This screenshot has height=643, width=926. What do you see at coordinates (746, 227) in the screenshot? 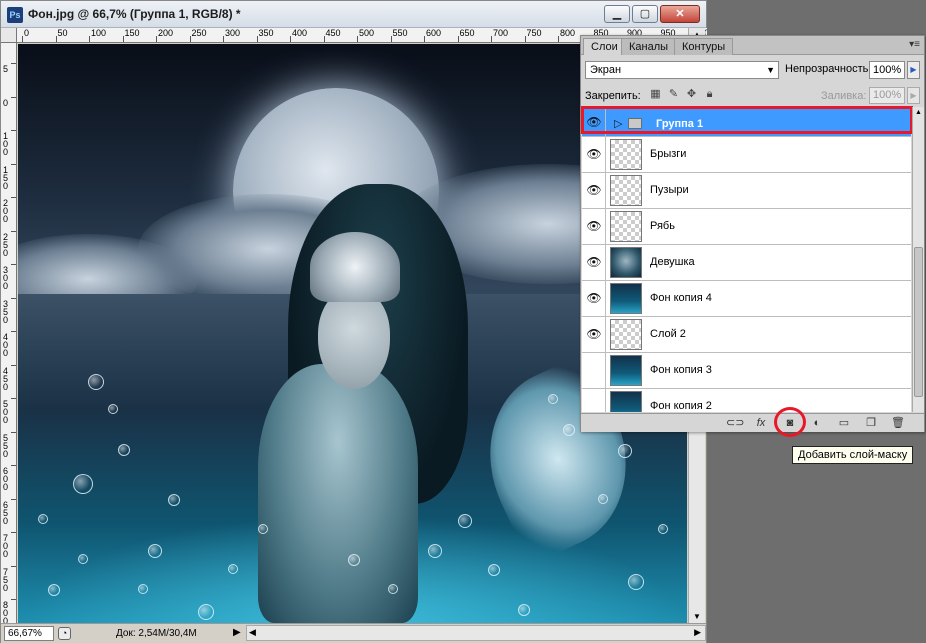
I see `layer-row: 👁︎ Рябь` at bounding box center [746, 227].